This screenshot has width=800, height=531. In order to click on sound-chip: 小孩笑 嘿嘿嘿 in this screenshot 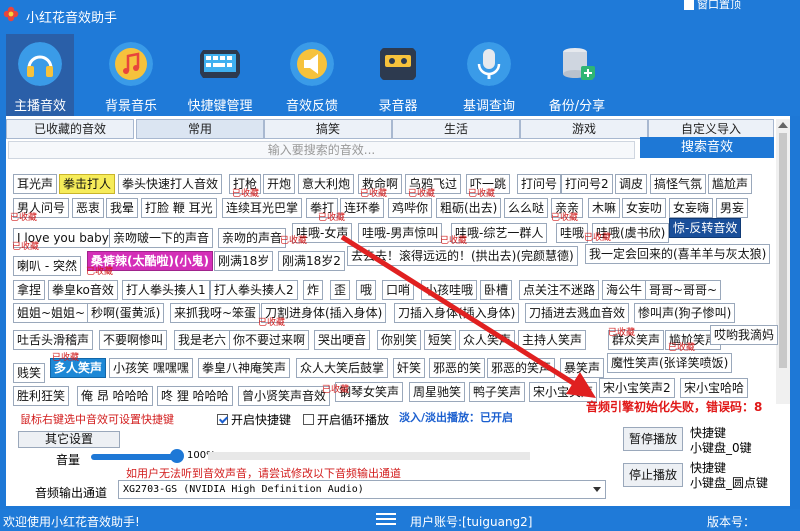, I will do `click(151, 368)`.